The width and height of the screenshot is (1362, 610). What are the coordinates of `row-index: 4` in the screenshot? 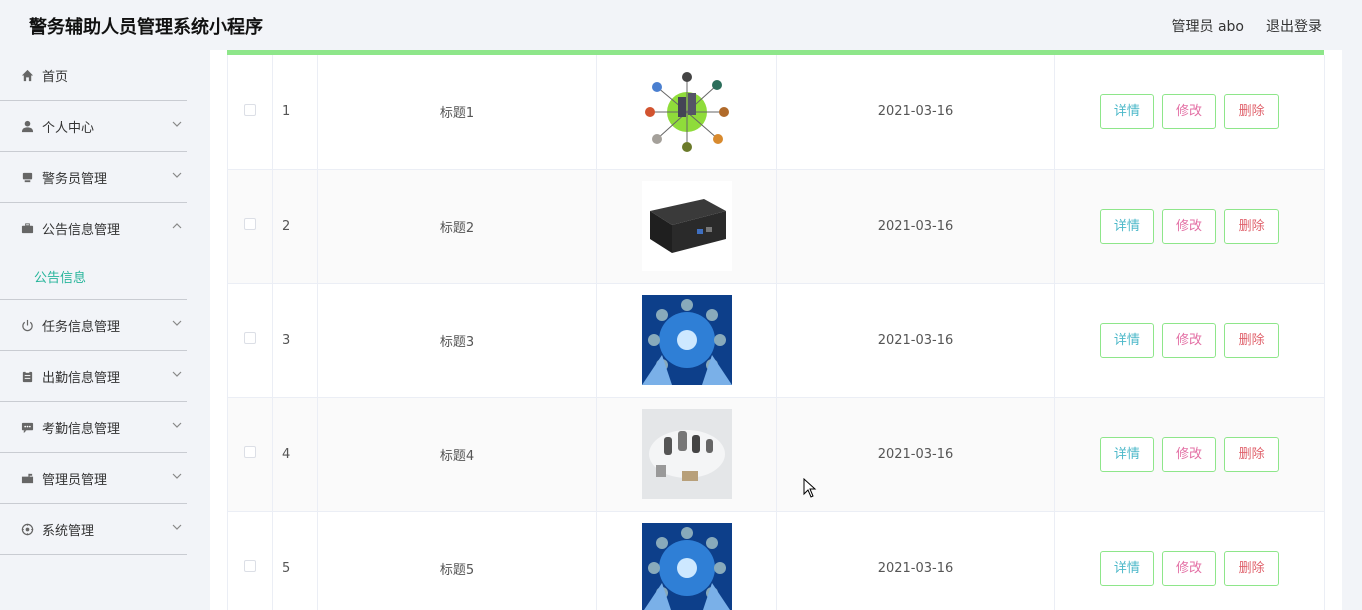 It's located at (295, 454).